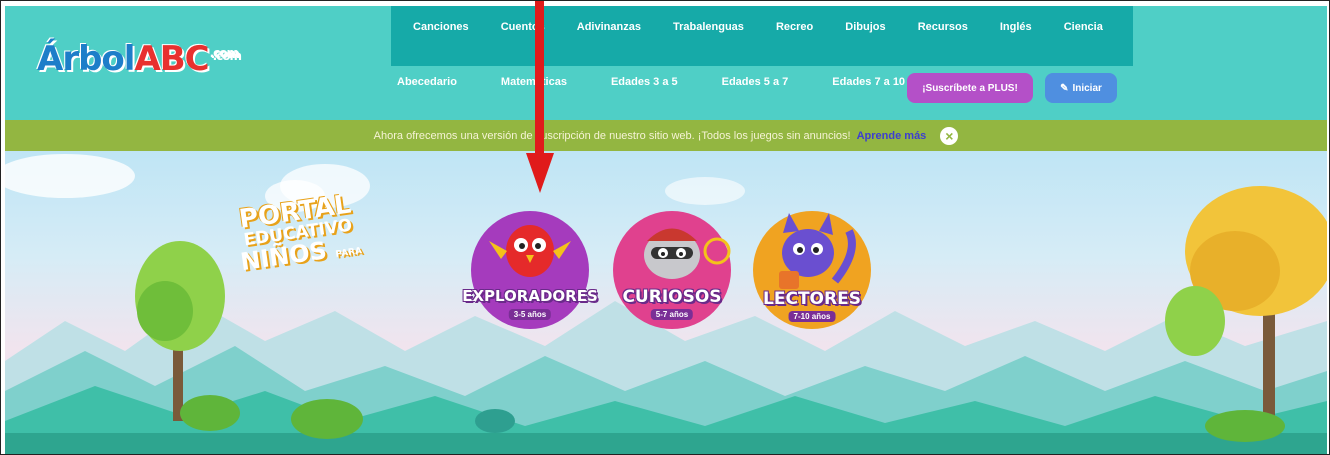 The image size is (1330, 455). Describe the element at coordinates (892, 136) in the screenshot. I see `learn-more-link: Aprende más` at that location.